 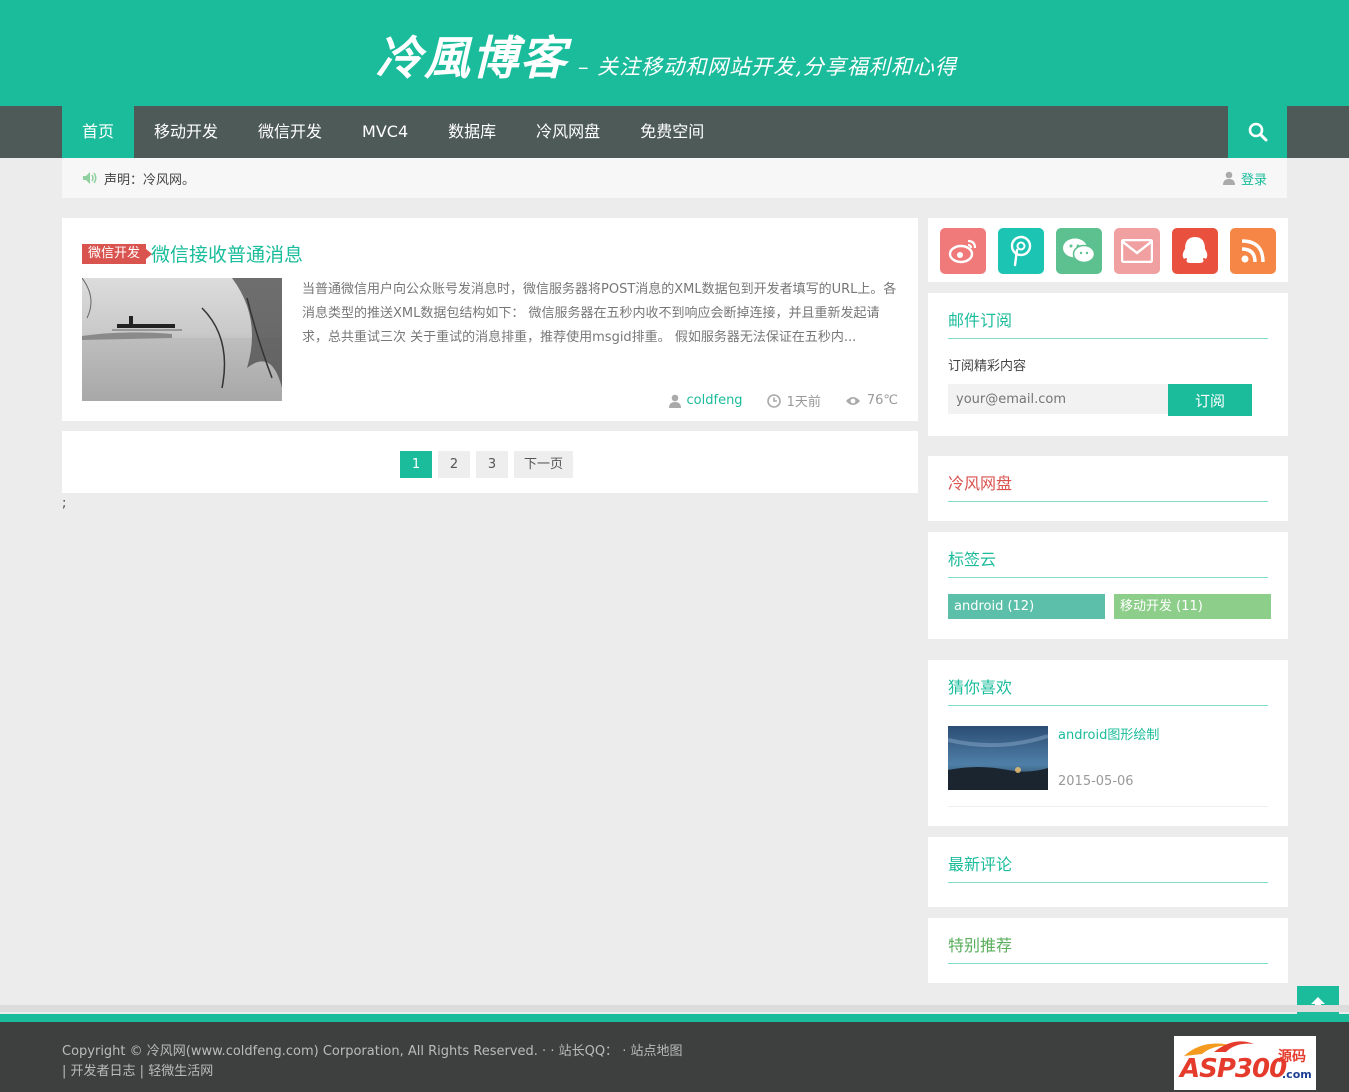 I want to click on badge-sub: 源码, so click(x=1292, y=1057).